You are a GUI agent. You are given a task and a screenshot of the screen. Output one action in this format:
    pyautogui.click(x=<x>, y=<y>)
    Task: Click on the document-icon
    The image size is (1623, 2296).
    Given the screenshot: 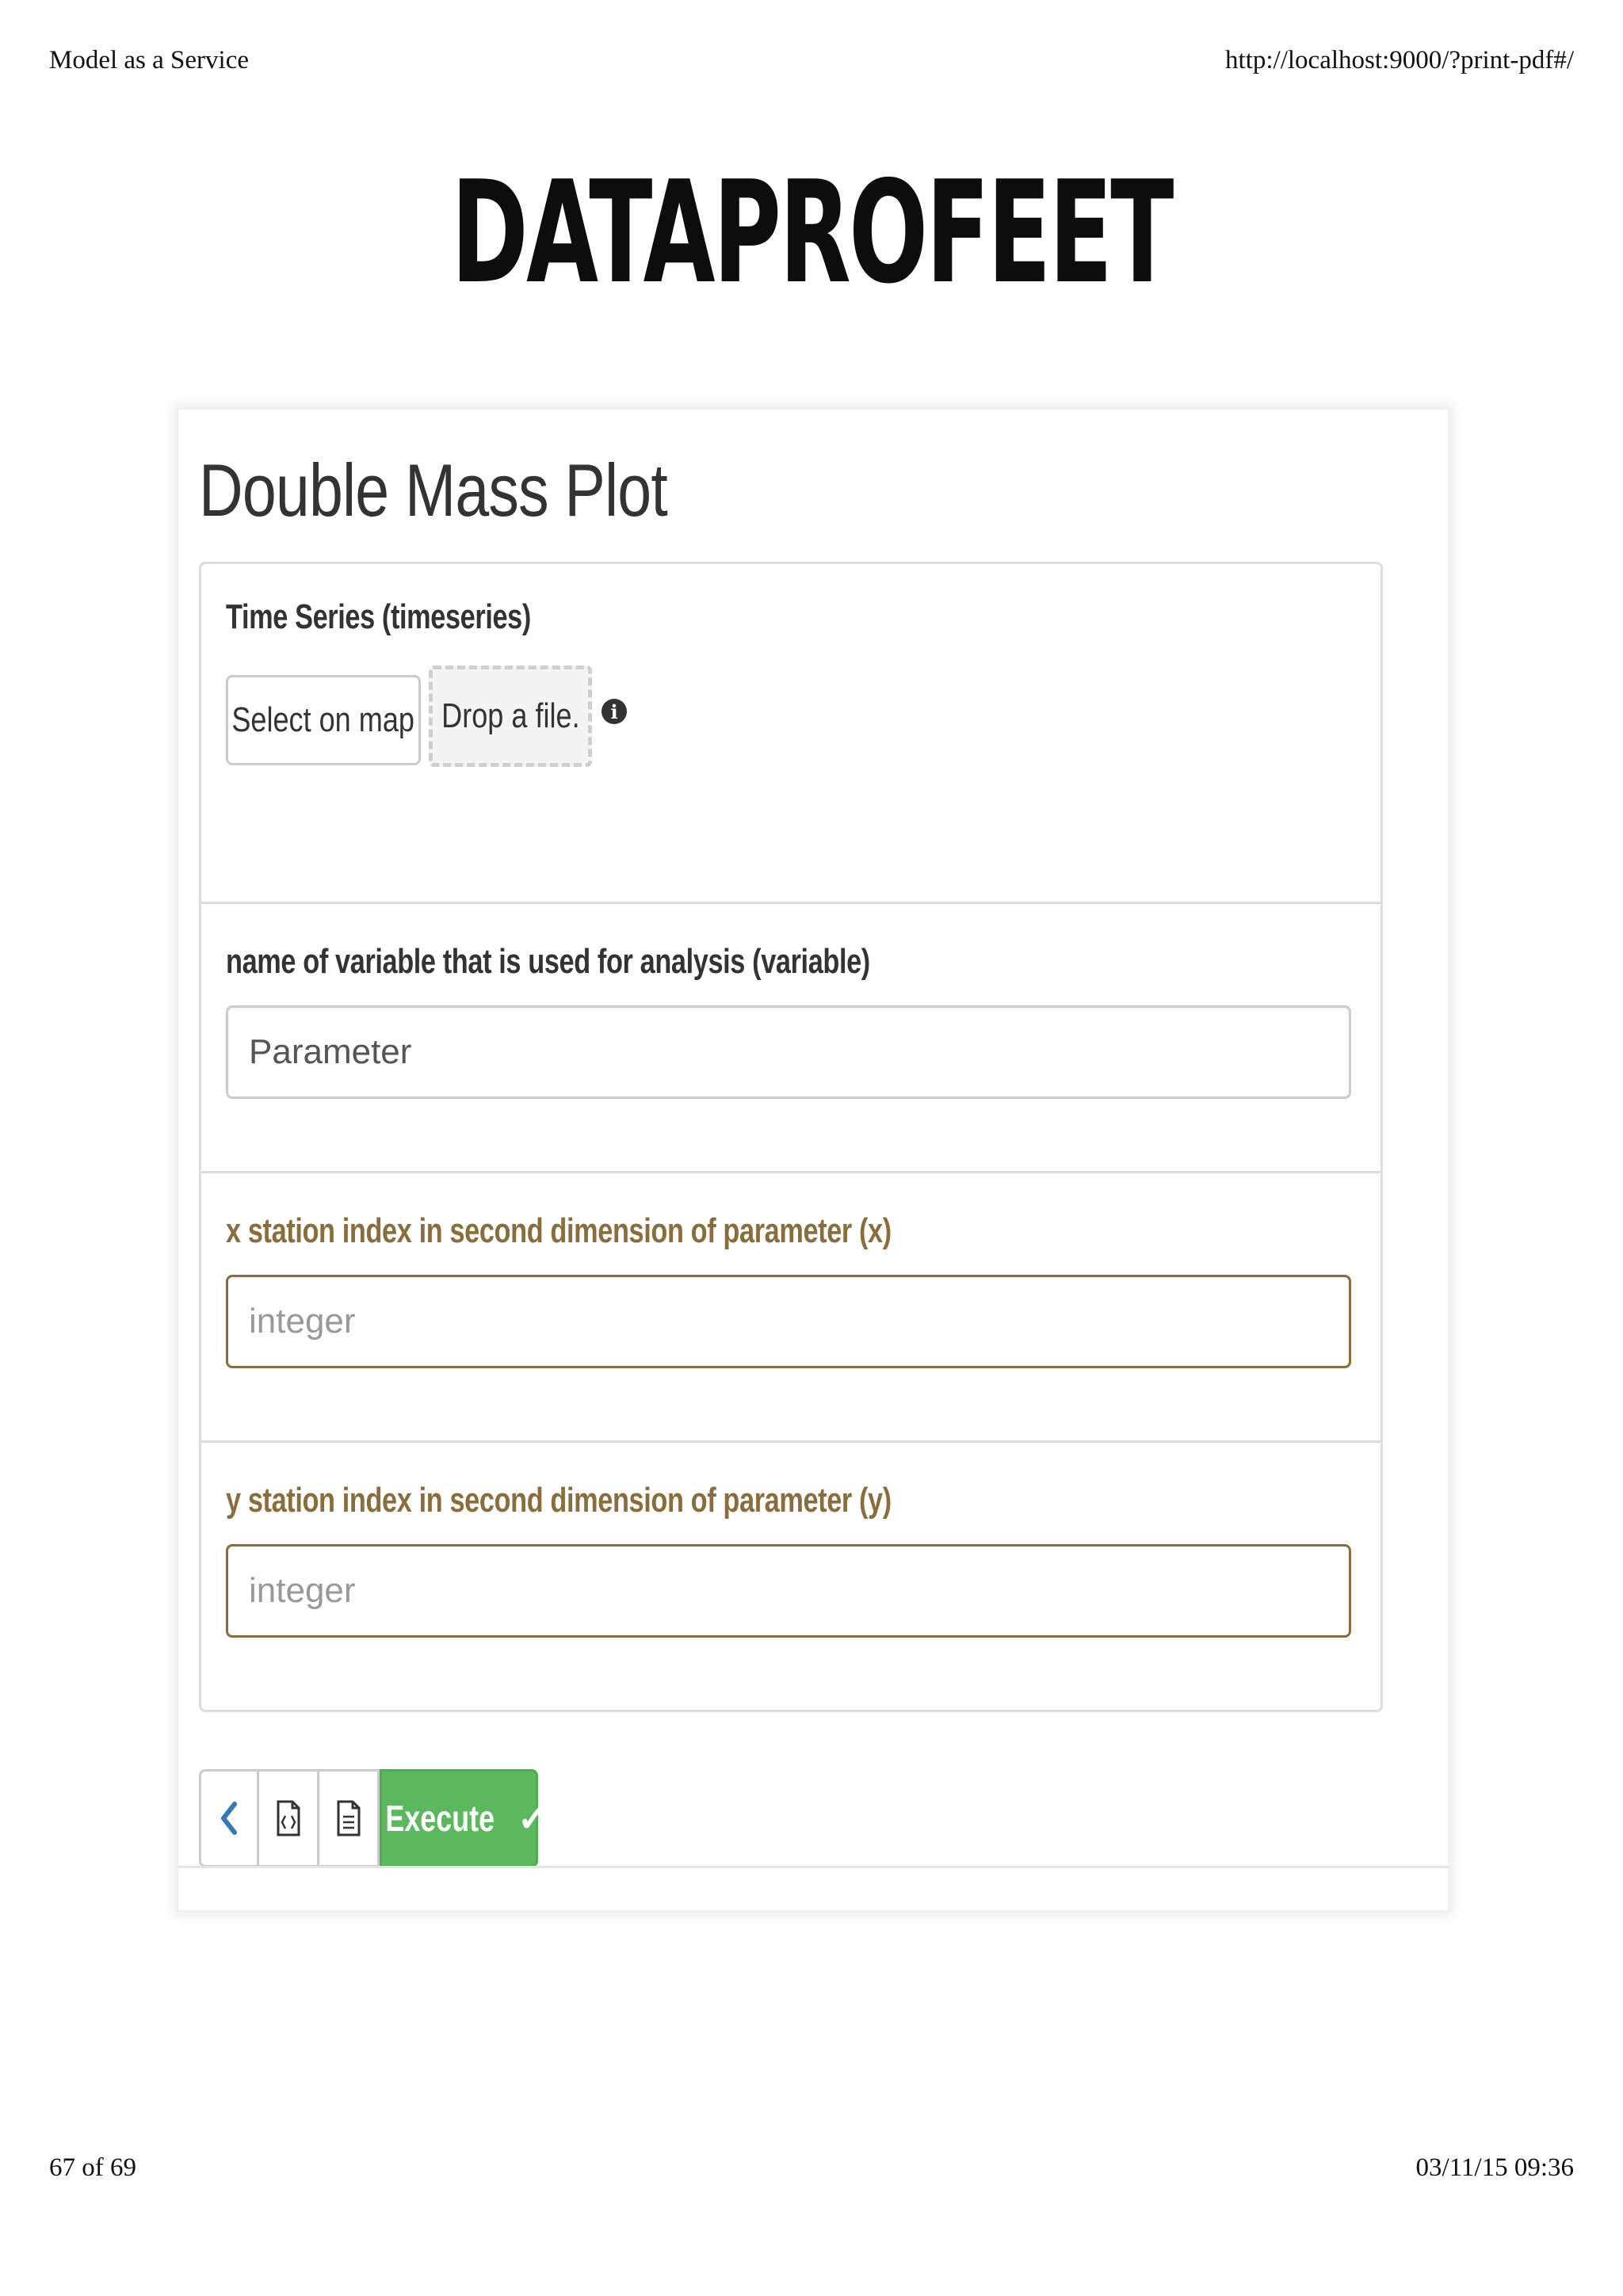 What is the action you would take?
    pyautogui.click(x=348, y=1818)
    